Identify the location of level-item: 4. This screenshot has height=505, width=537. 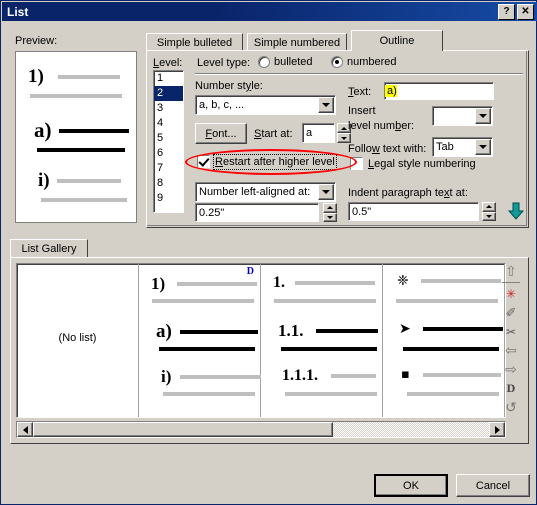
(168, 123).